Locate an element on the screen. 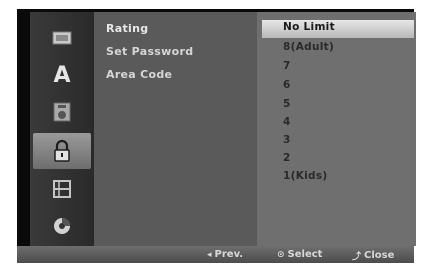  prev-hint: ◂ Prev. is located at coordinates (225, 254).